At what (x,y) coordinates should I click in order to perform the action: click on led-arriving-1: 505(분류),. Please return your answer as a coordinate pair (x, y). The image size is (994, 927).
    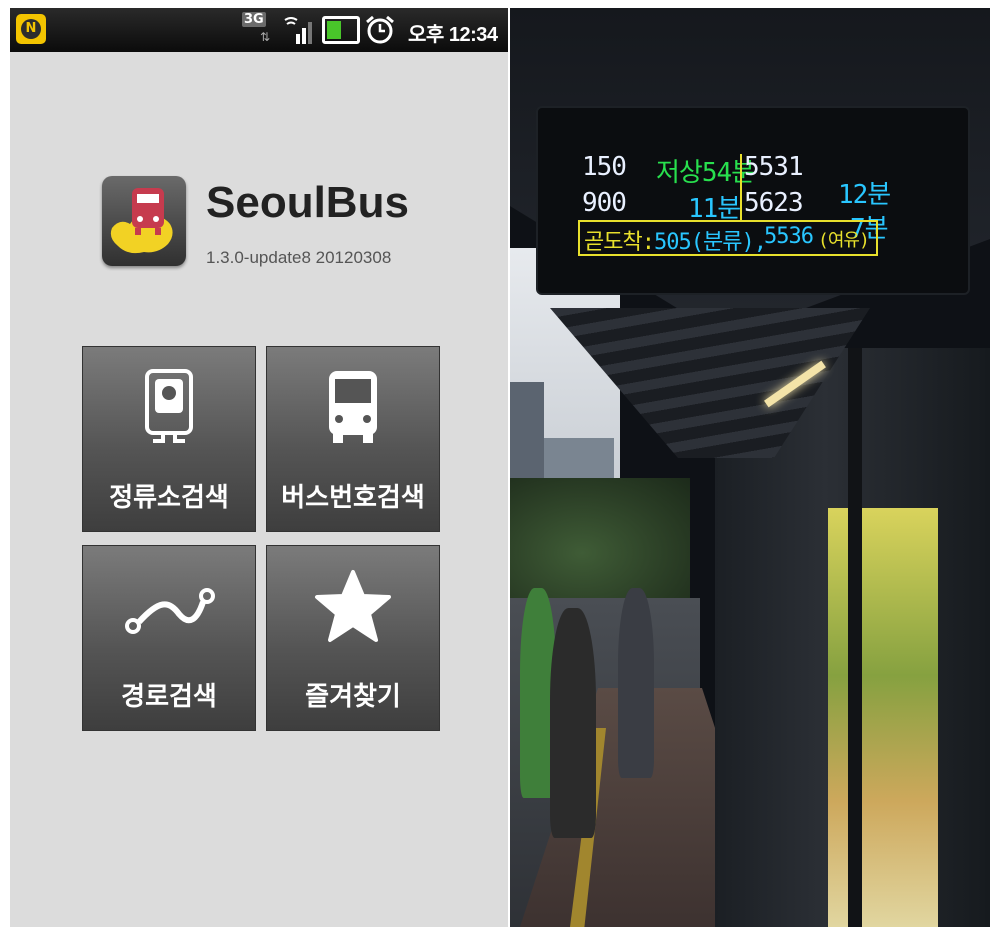
    Looking at the image, I should click on (710, 242).